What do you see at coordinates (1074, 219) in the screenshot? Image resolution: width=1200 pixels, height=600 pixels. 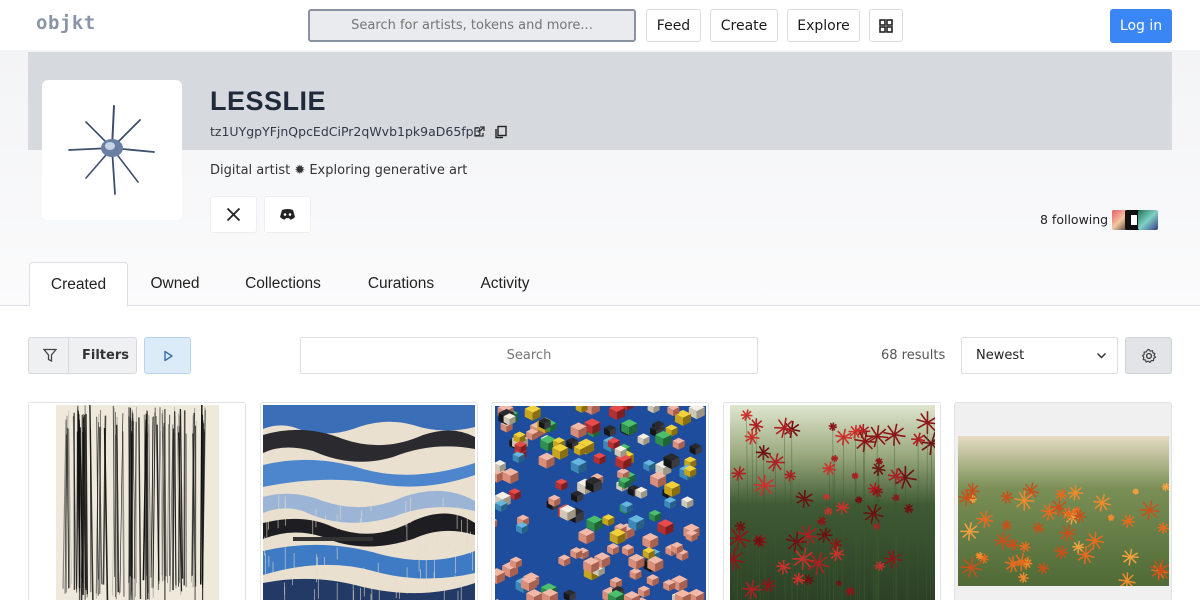 I see `following-count: 8 following` at bounding box center [1074, 219].